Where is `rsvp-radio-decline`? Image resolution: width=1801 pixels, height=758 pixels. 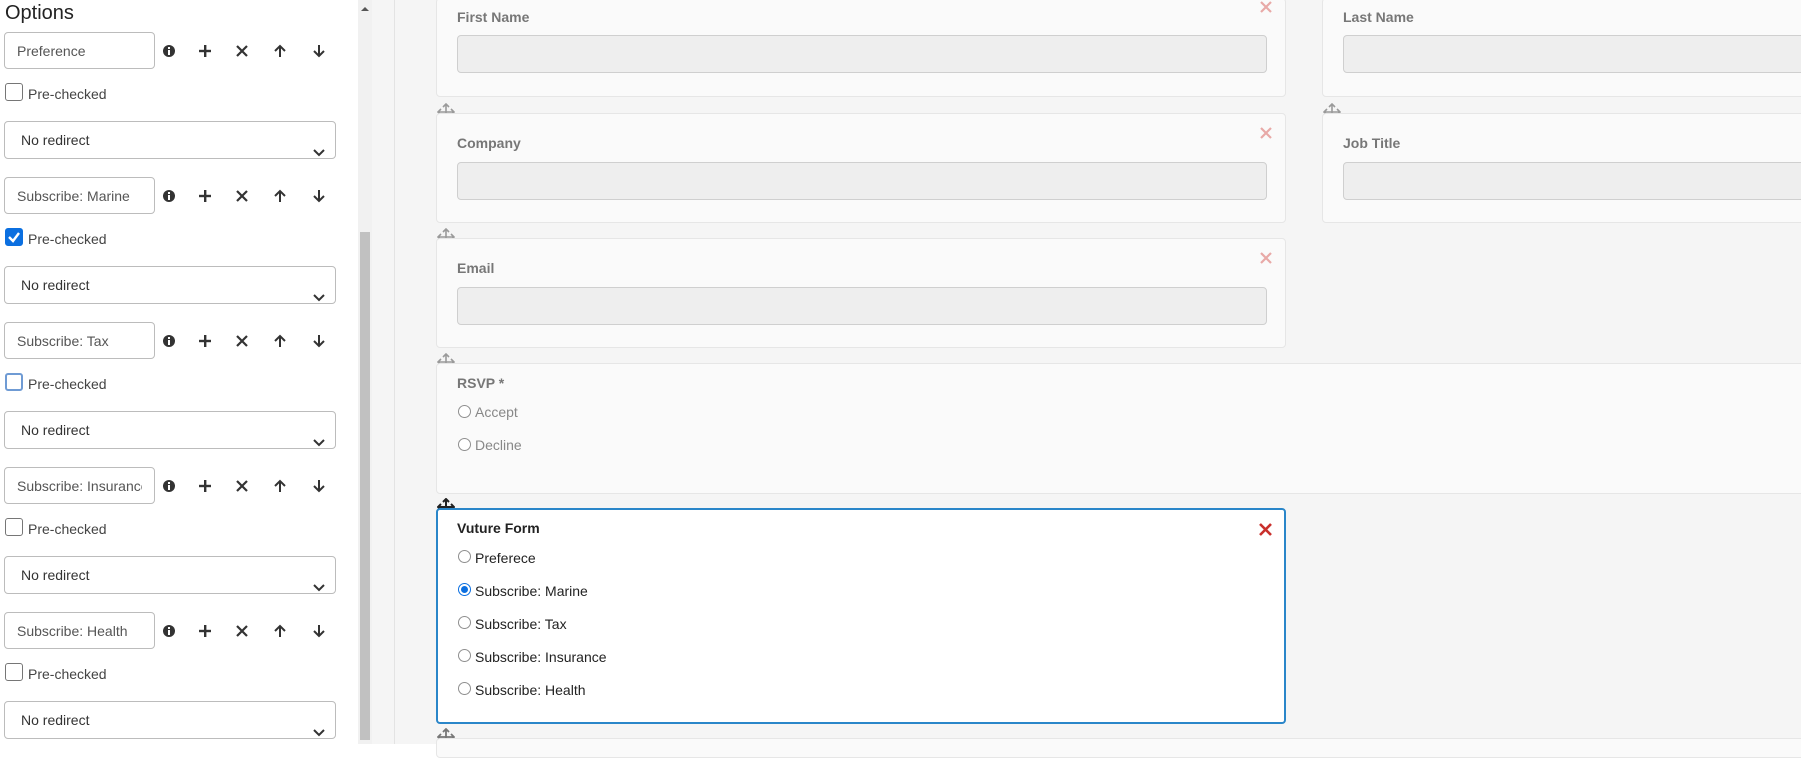 rsvp-radio-decline is located at coordinates (464, 444).